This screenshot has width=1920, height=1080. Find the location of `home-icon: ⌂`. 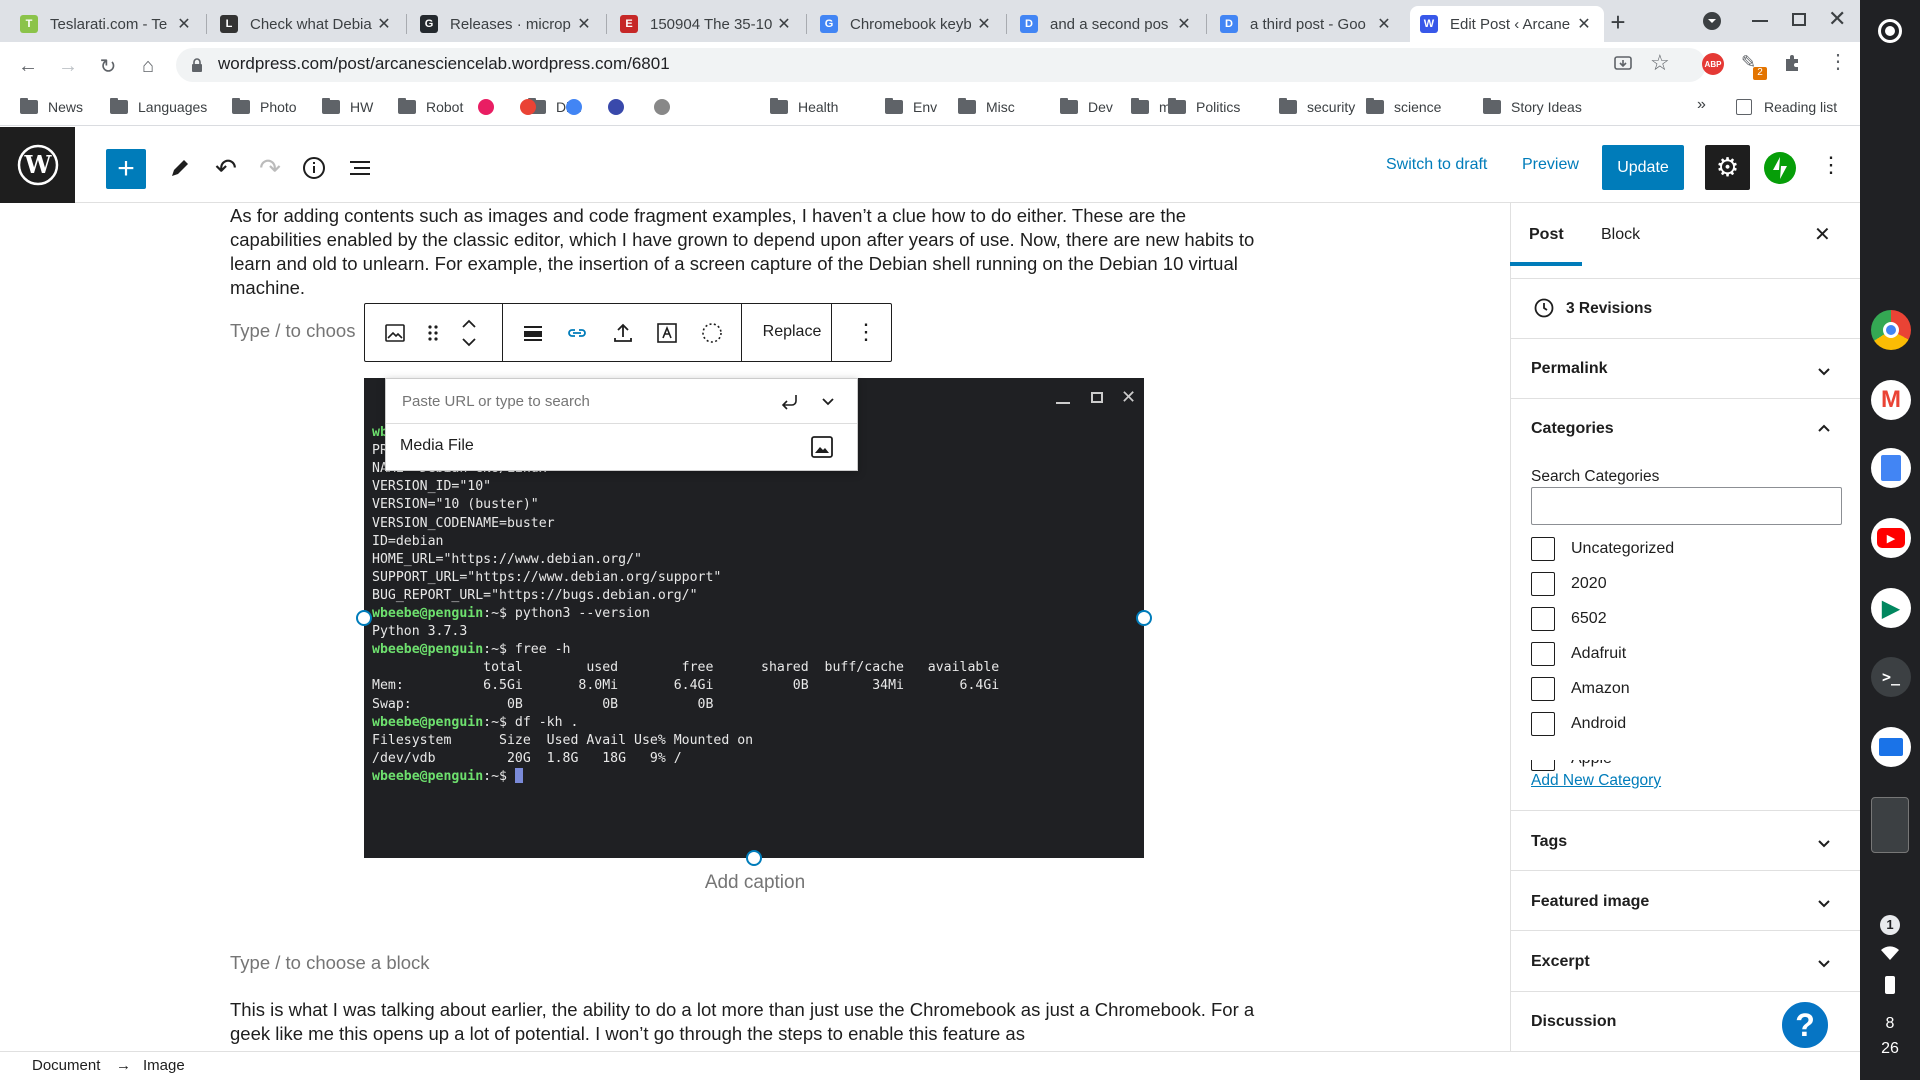

home-icon: ⌂ is located at coordinates (148, 66).